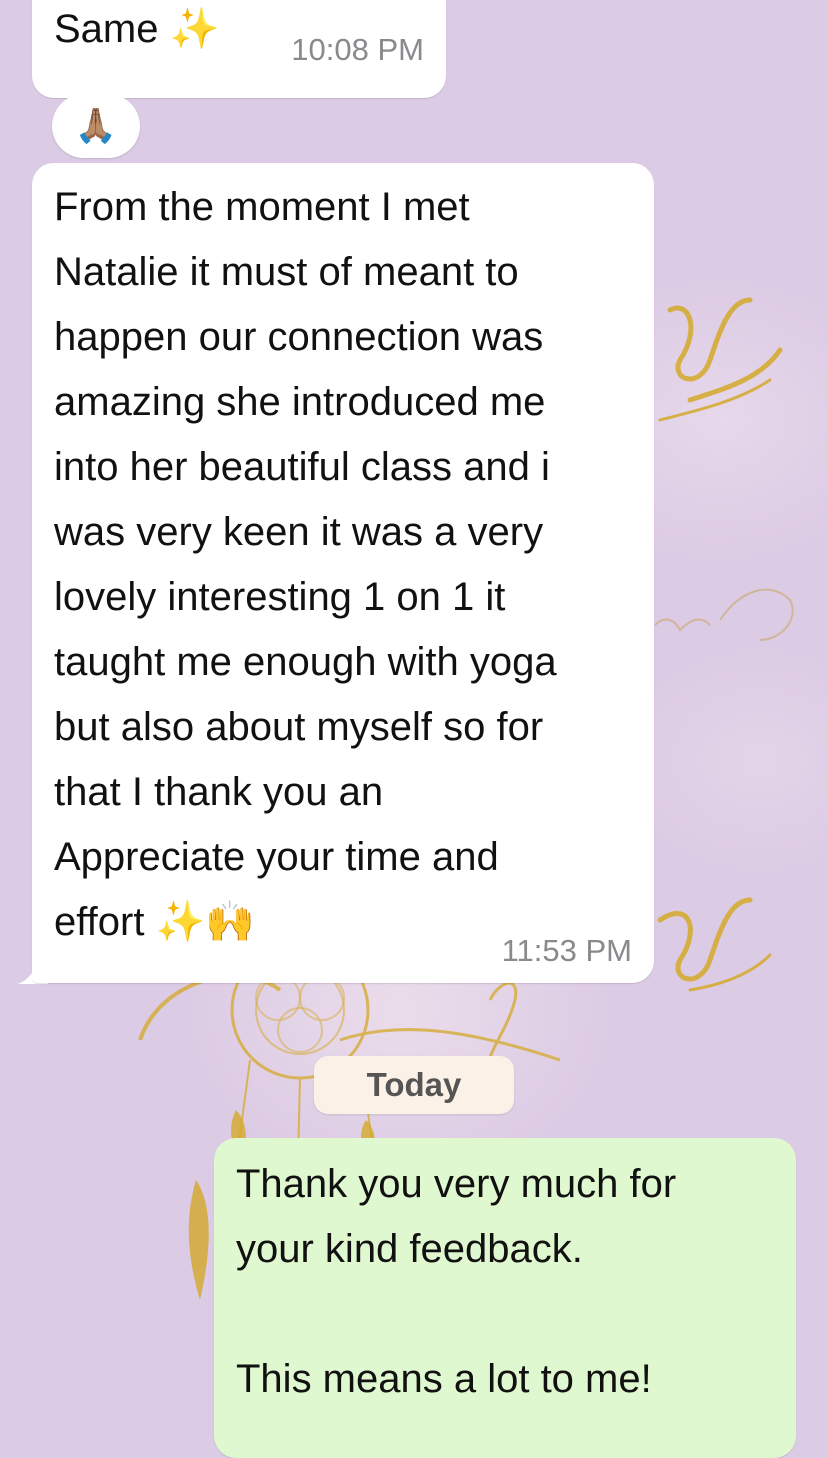  I want to click on message-text: Same ✨, so click(137, 29).